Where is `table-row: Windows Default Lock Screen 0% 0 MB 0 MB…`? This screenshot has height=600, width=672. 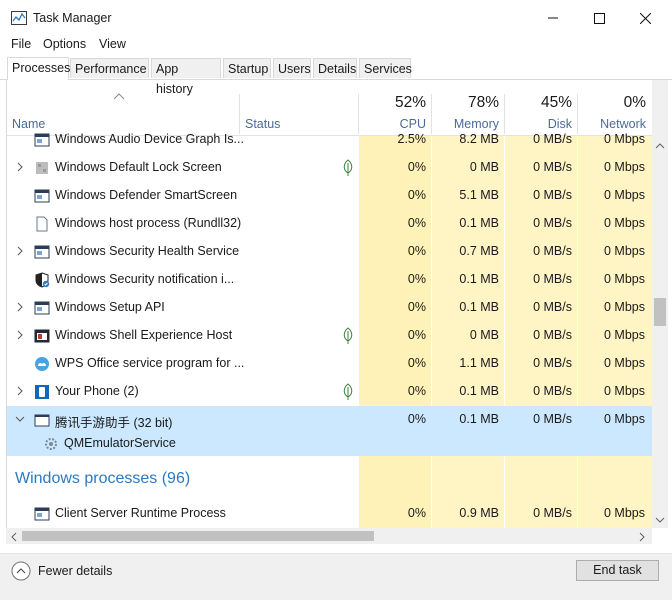 table-row: Windows Default Lock Screen 0% 0 MB 0 MB… is located at coordinates (330, 168).